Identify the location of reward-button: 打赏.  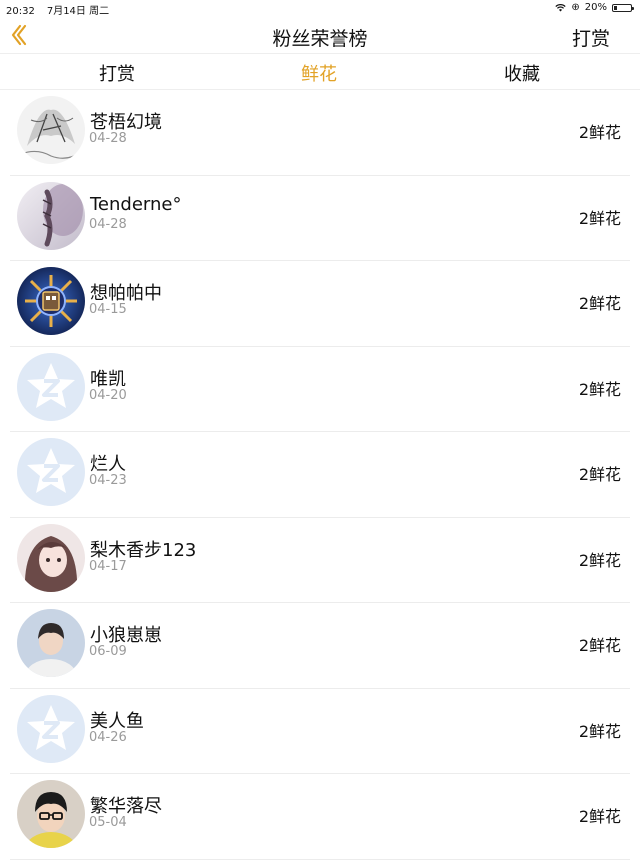
(591, 37).